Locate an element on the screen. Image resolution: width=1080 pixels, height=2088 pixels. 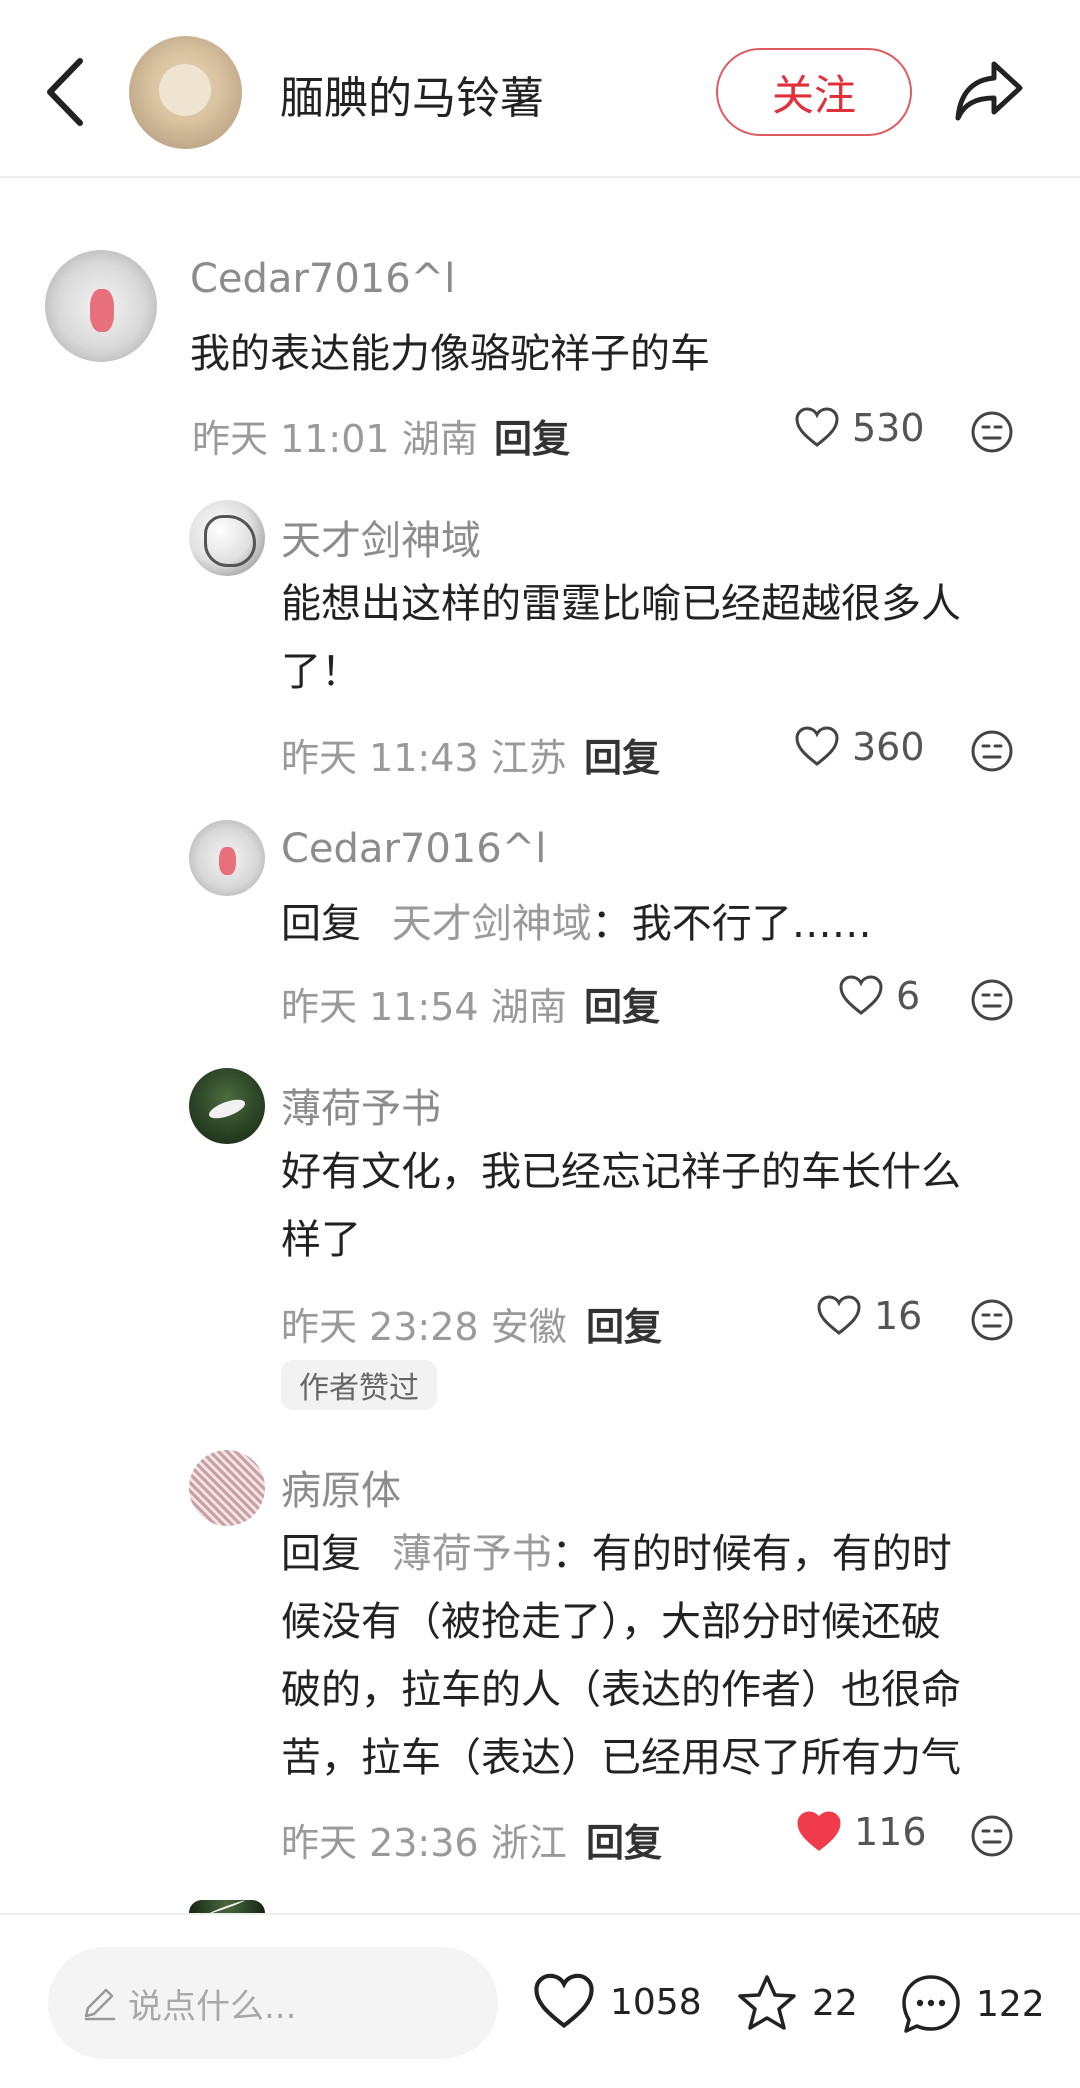
author-liked-badge: 作者赞过 is located at coordinates (359, 1385).